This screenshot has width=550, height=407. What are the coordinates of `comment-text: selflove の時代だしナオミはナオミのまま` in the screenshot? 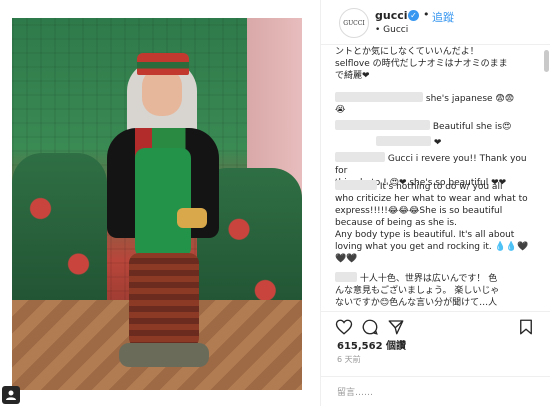 It's located at (421, 64).